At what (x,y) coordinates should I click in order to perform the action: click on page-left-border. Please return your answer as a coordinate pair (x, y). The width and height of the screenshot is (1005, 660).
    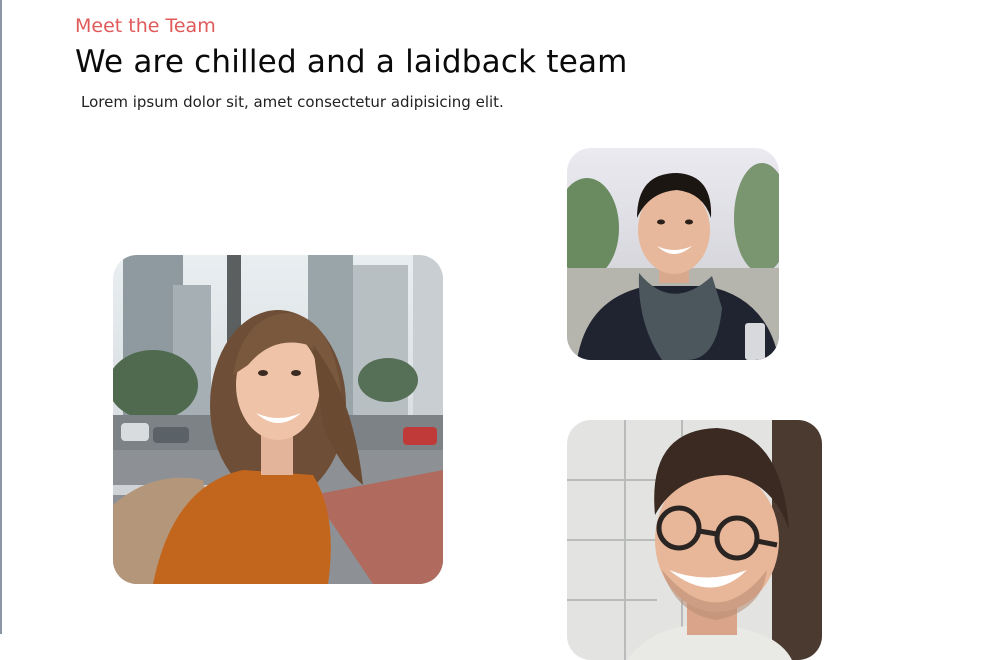
    Looking at the image, I should click on (1, 317).